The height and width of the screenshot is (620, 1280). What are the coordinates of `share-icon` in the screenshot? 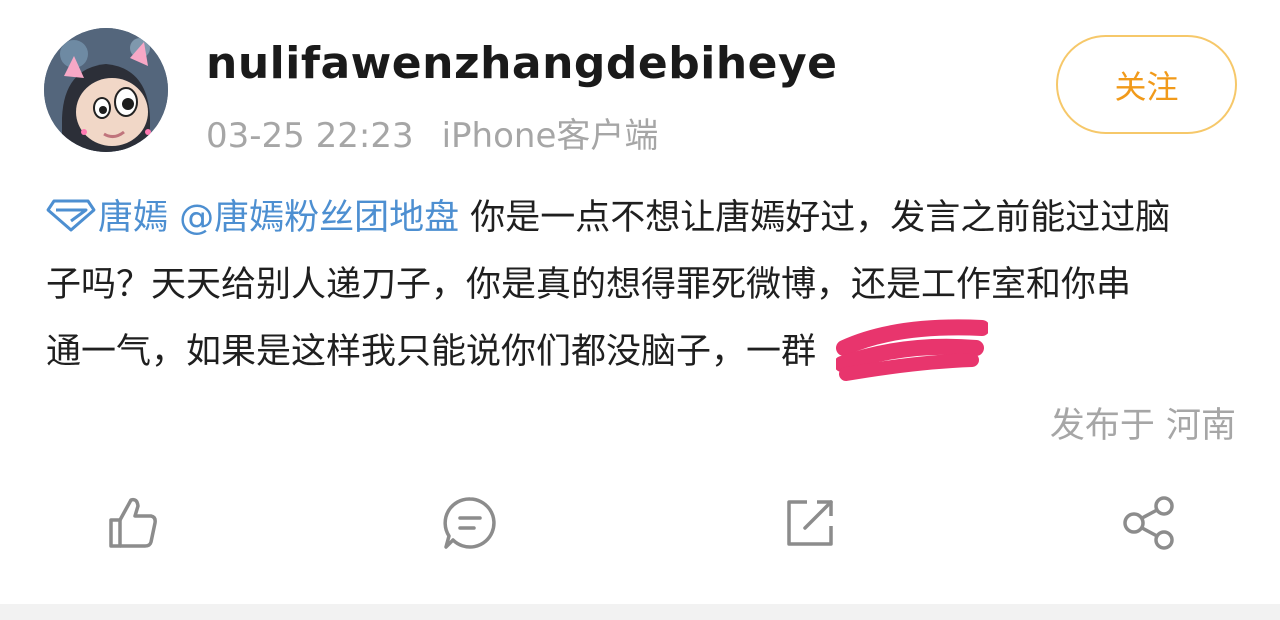 It's located at (1148, 523).